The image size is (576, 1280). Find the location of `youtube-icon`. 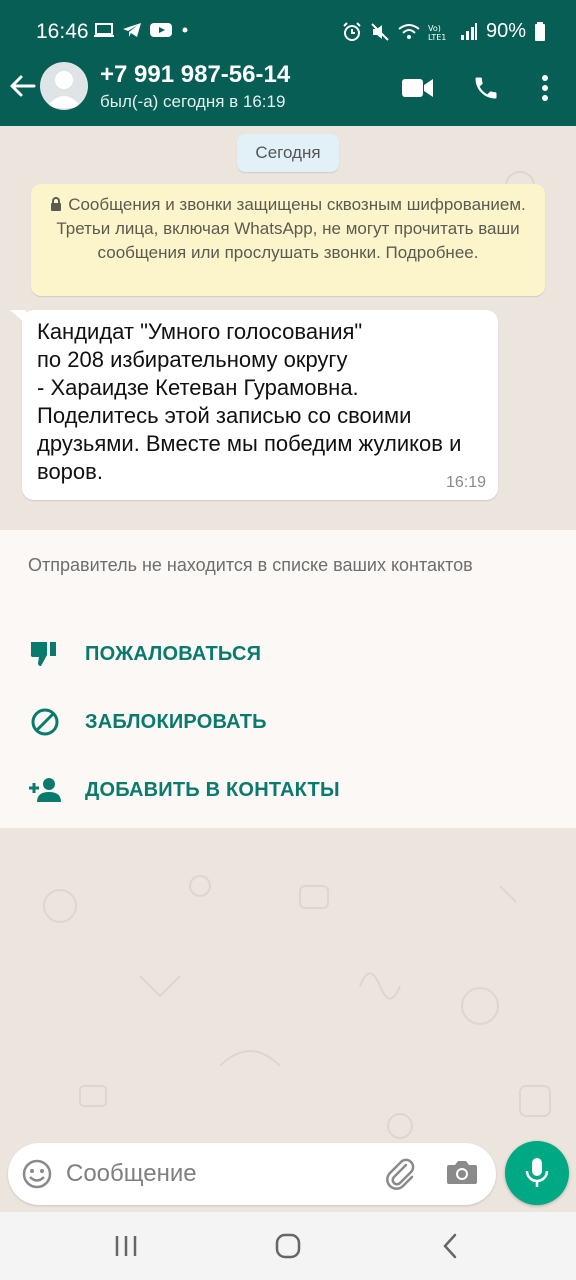

youtube-icon is located at coordinates (161, 30).